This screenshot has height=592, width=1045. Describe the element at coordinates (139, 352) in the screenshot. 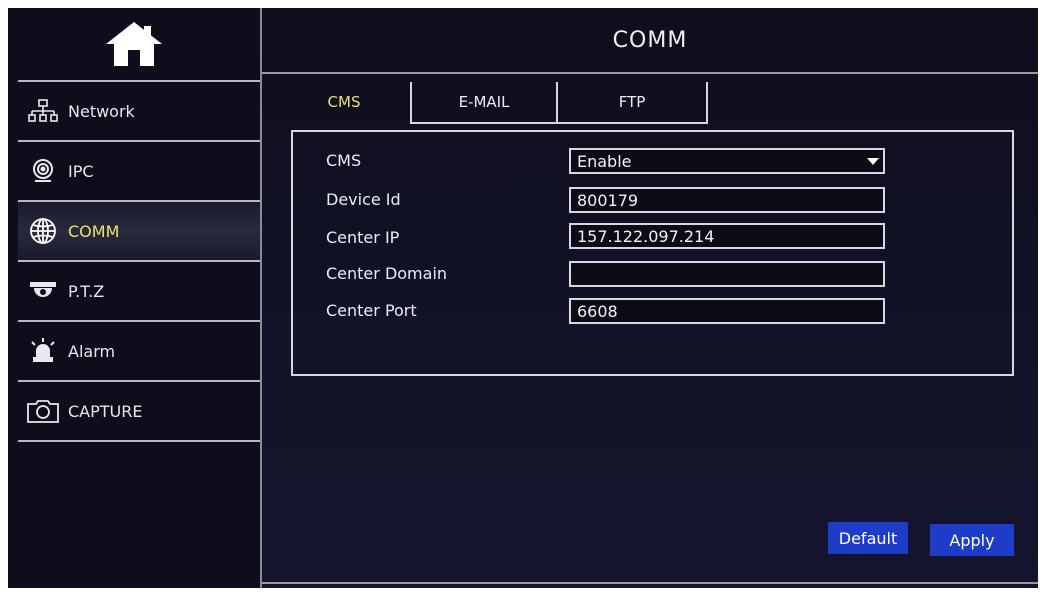

I see `sidebar-item-alarm: Alarm` at that location.